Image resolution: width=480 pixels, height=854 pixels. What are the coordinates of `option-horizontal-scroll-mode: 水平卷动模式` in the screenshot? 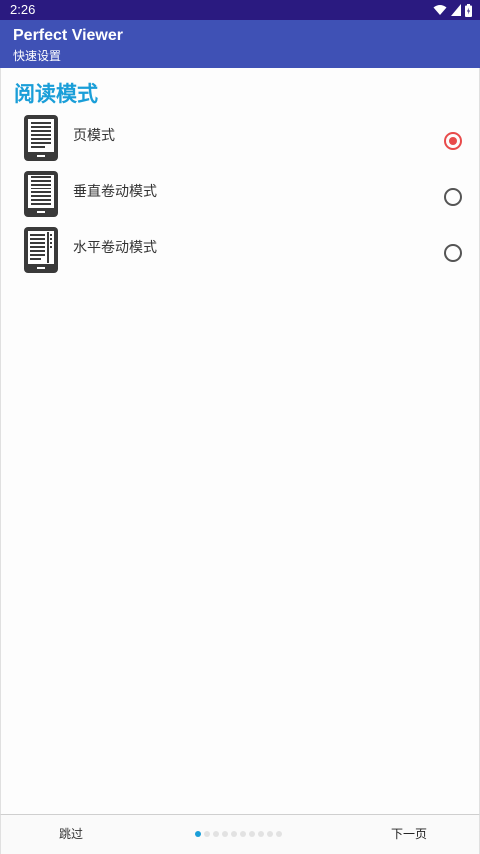 It's located at (240, 252).